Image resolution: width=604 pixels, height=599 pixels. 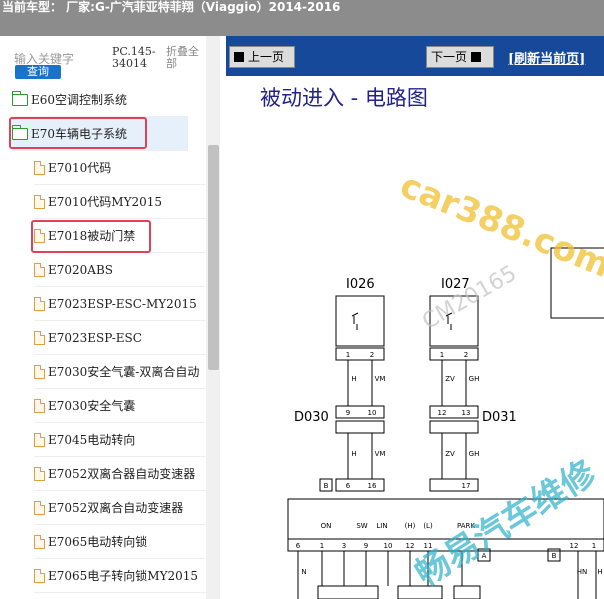 What do you see at coordinates (134, 57) in the screenshot?
I see `pc-code: PC.145-34014` at bounding box center [134, 57].